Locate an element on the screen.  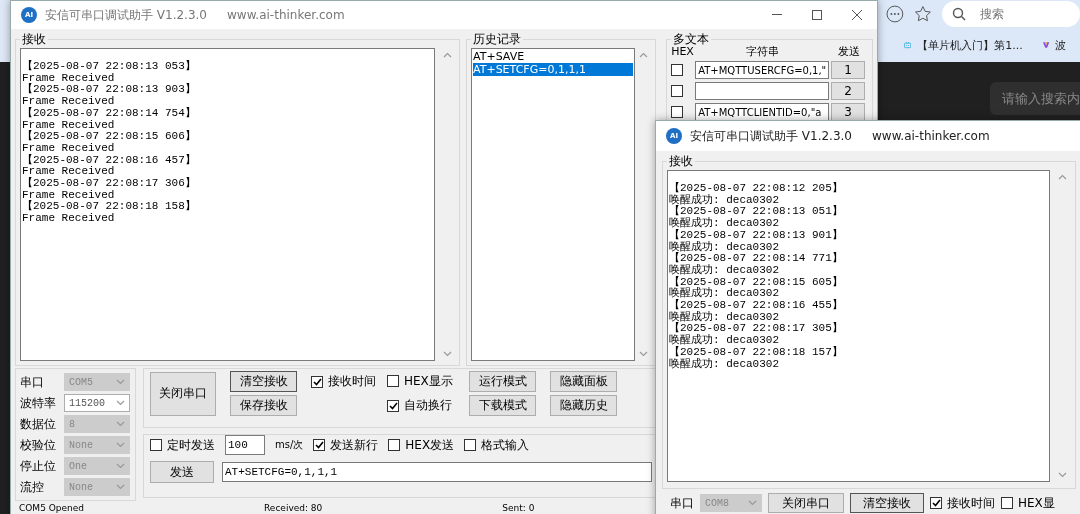
log-line: 【2025-08-07 22:08:15 605】 is located at coordinates (756, 282).